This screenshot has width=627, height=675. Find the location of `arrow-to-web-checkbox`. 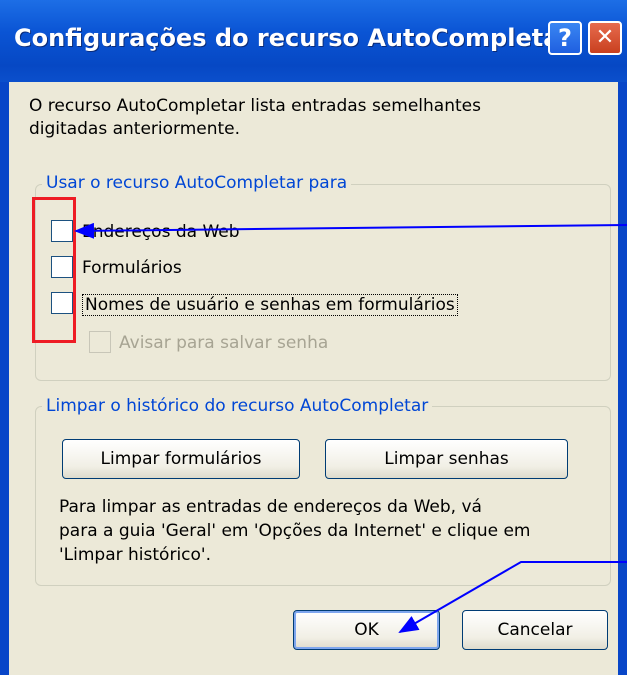

arrow-to-web-checkbox is located at coordinates (350, 230).